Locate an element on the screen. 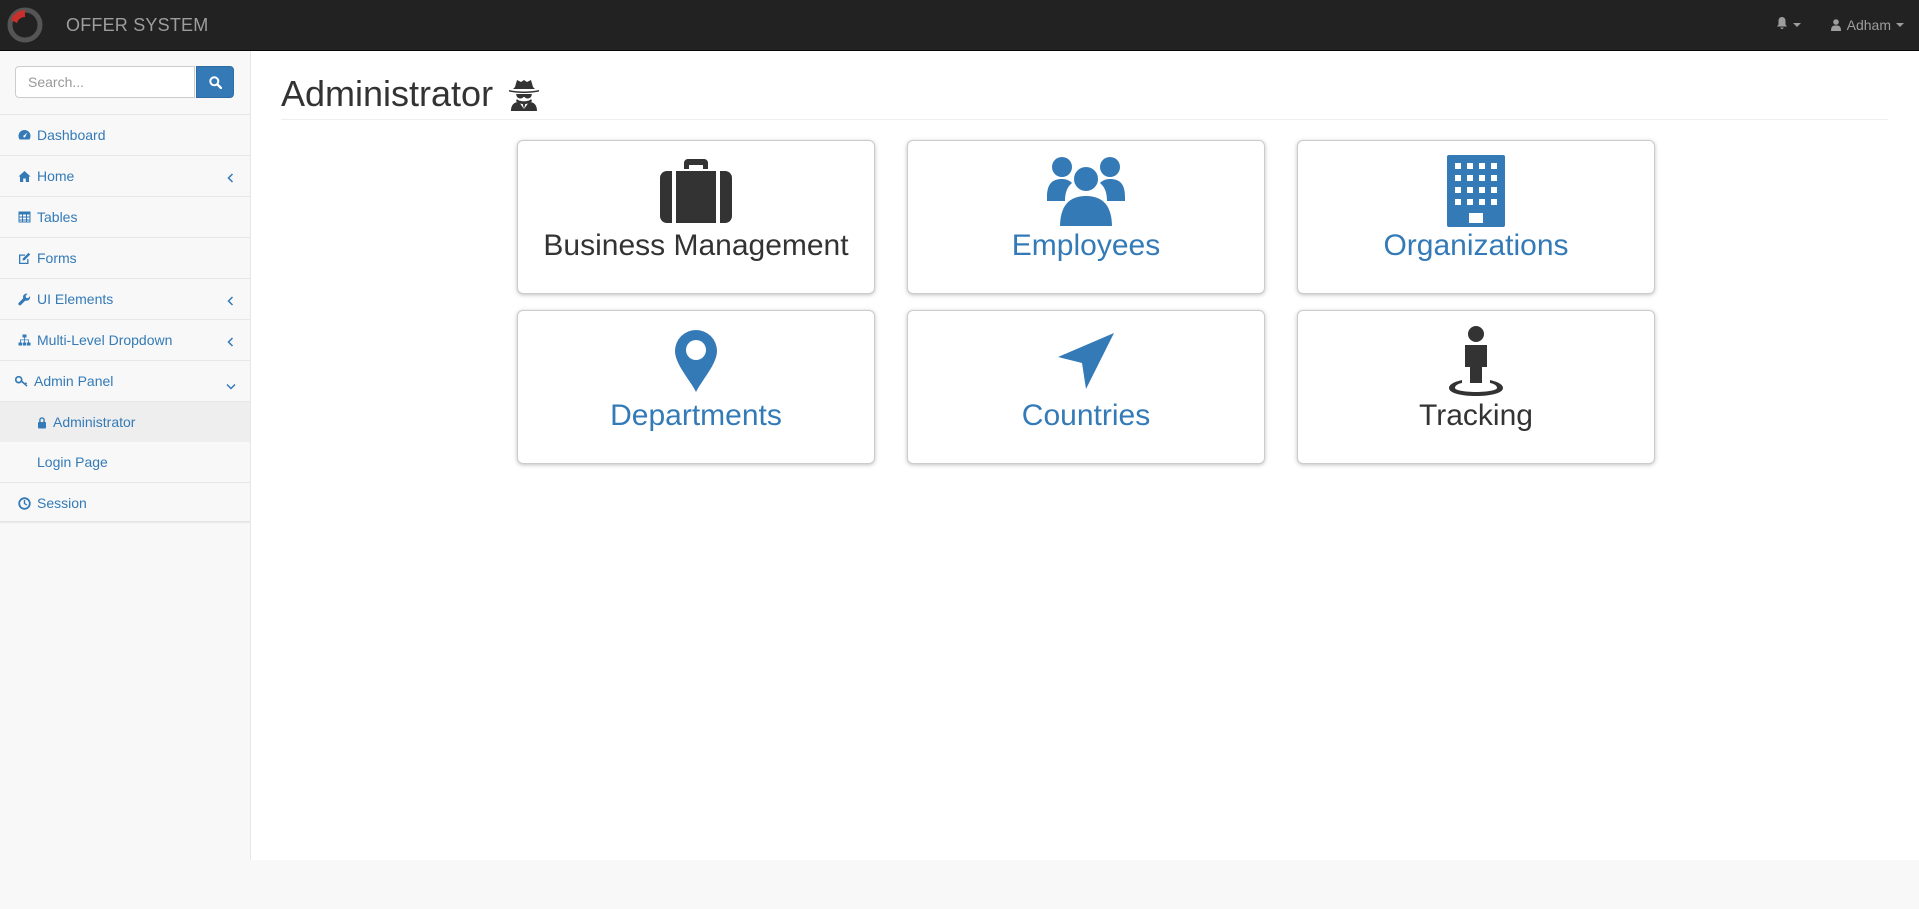 The image size is (1919, 909). tile-employees: Employees is located at coordinates (1086, 217).